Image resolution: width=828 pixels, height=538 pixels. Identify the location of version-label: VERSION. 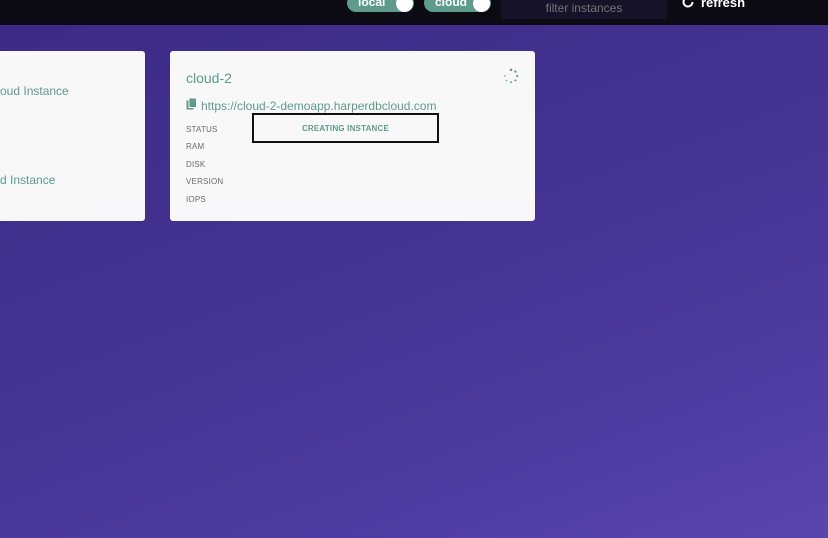
(205, 181).